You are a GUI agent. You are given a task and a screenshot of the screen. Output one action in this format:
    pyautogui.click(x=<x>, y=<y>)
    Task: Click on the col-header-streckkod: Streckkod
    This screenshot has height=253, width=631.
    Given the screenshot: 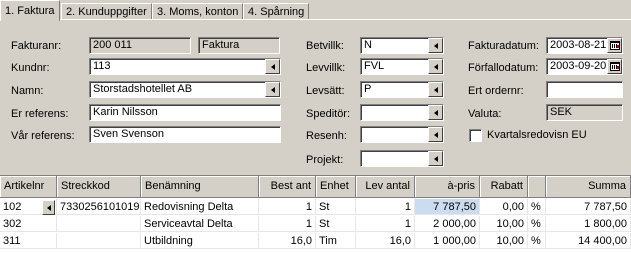 What is the action you would take?
    pyautogui.click(x=99, y=187)
    